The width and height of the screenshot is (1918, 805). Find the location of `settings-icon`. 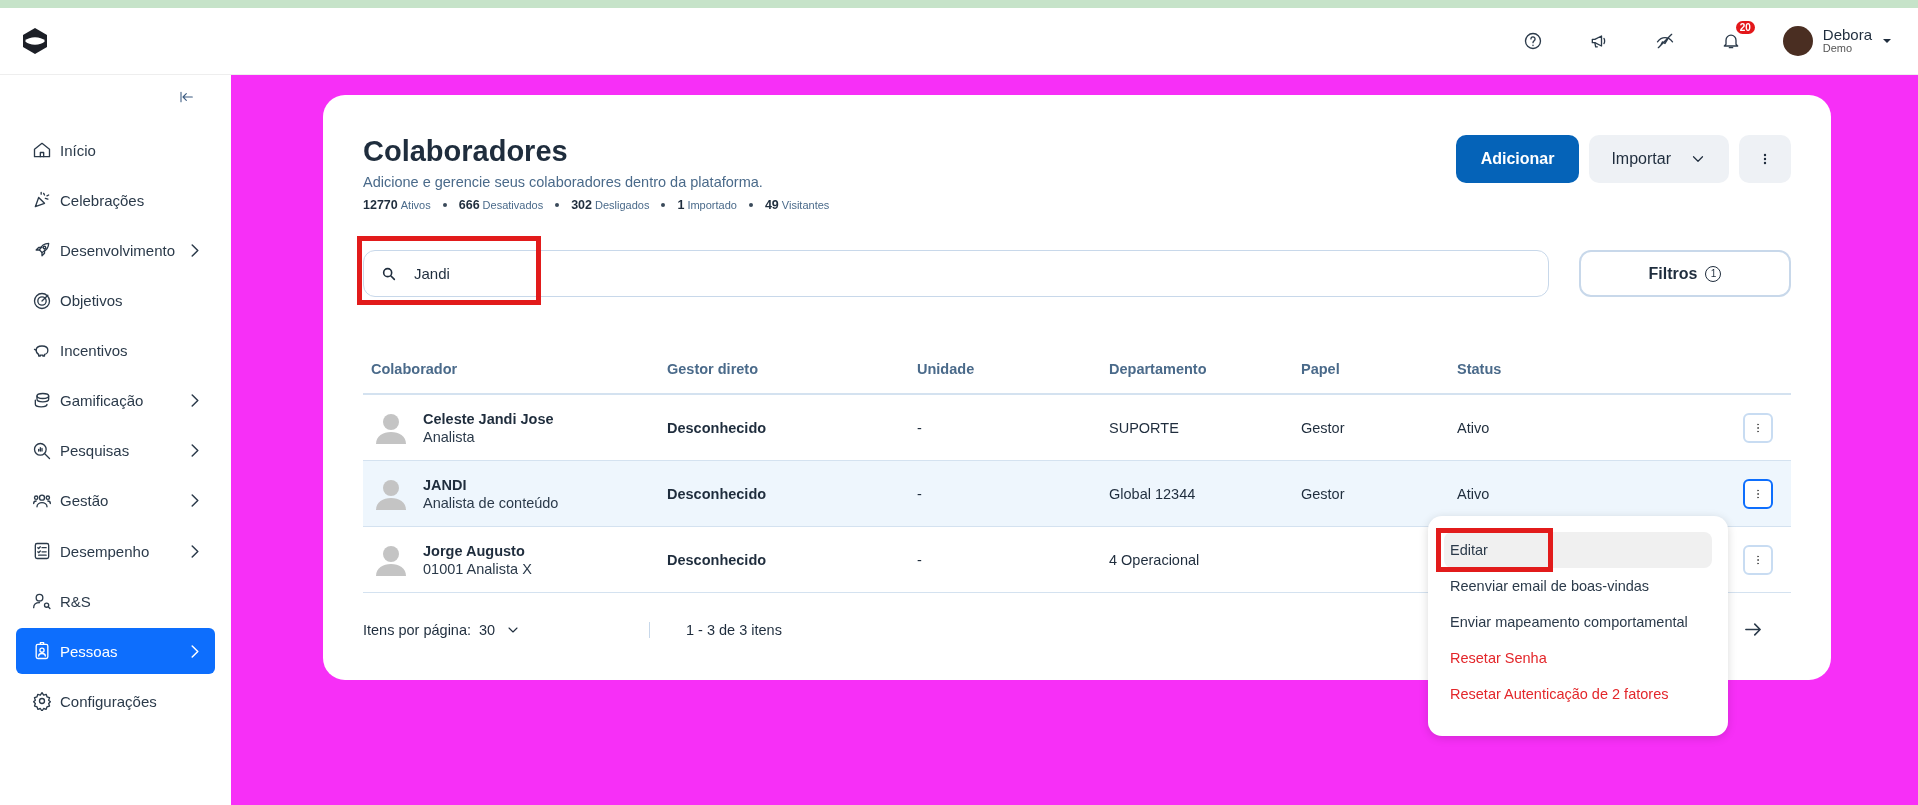

settings-icon is located at coordinates (42, 701).